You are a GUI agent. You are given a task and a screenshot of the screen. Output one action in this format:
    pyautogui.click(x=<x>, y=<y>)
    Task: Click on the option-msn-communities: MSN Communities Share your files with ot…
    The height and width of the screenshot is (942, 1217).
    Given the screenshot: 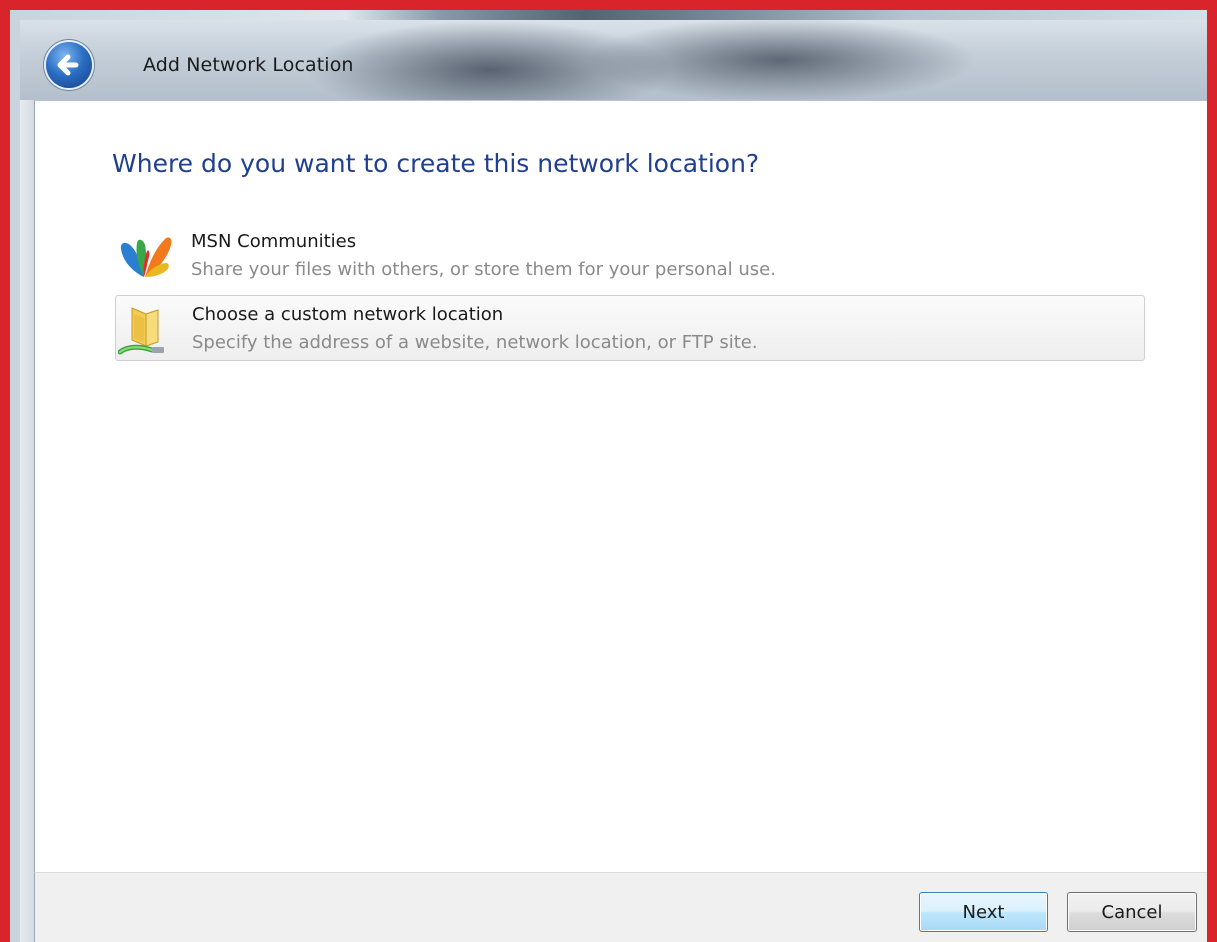 What is the action you would take?
    pyautogui.click(x=630, y=256)
    